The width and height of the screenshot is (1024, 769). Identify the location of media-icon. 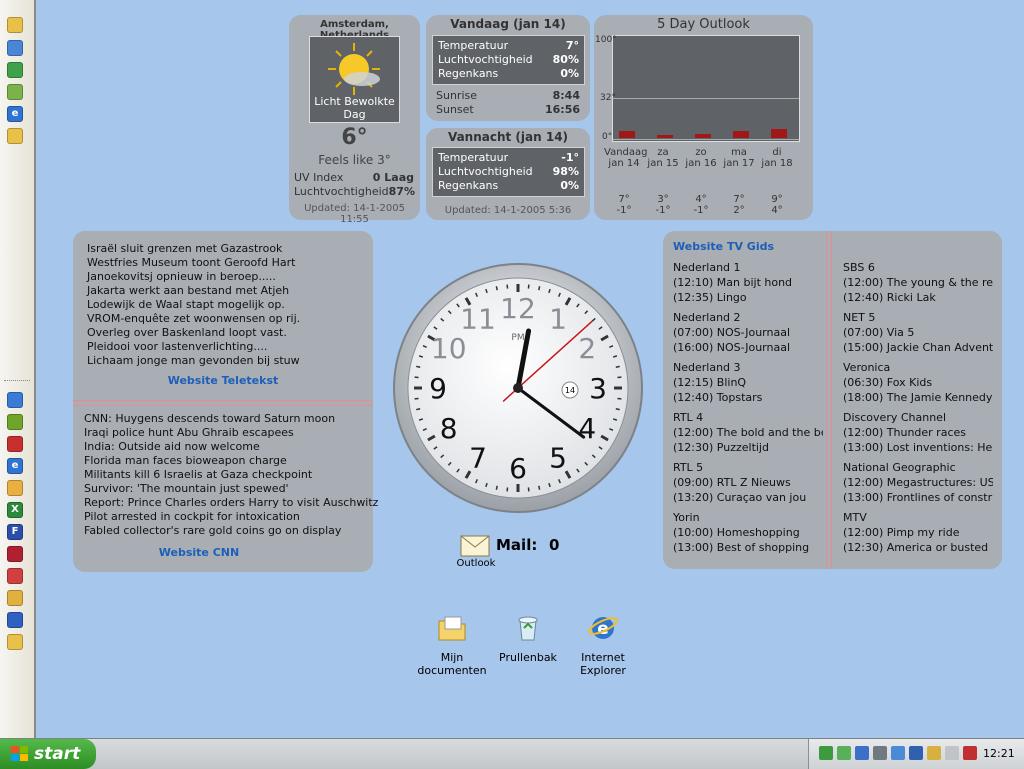
(15, 92).